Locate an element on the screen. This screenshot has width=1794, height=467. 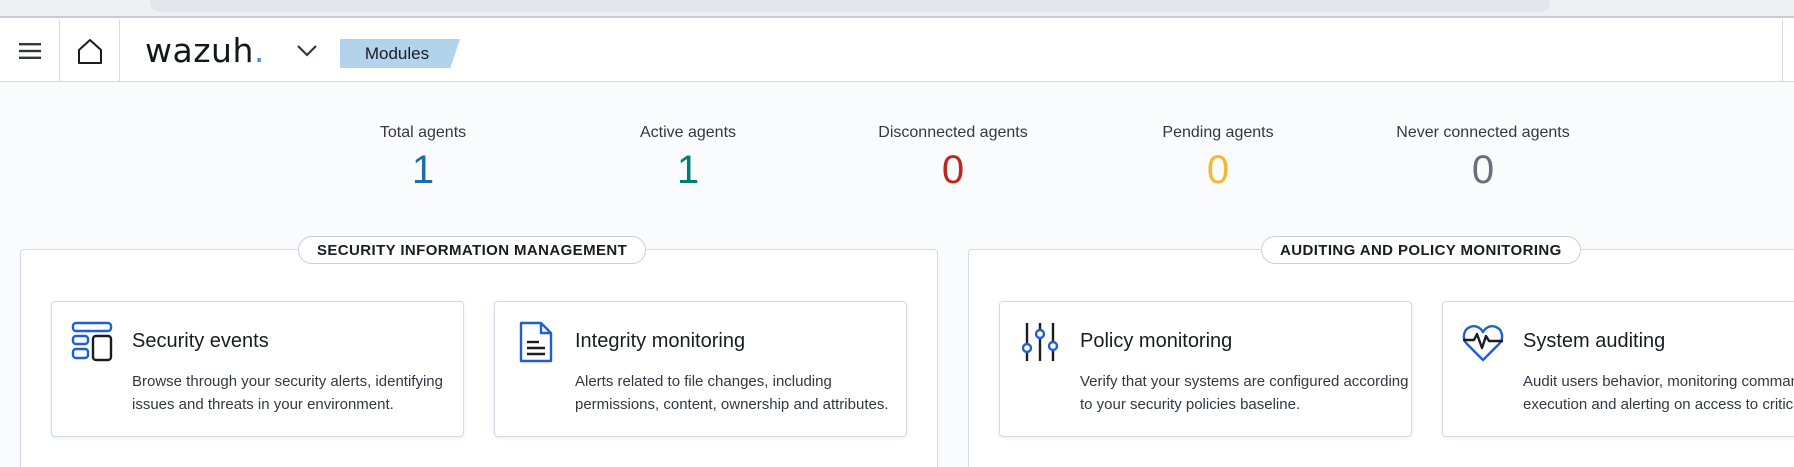
stat-label: Disconnected agents is located at coordinates (953, 132).